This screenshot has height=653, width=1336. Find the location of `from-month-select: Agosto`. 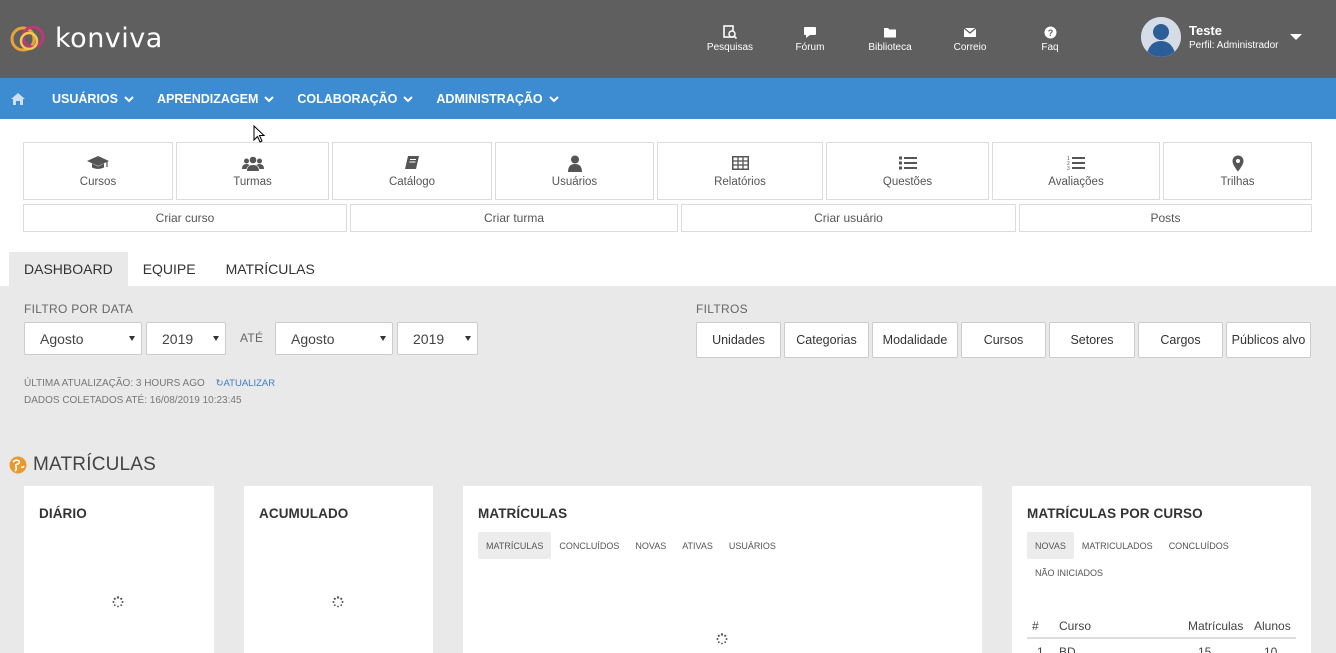

from-month-select: Agosto is located at coordinates (83, 338).